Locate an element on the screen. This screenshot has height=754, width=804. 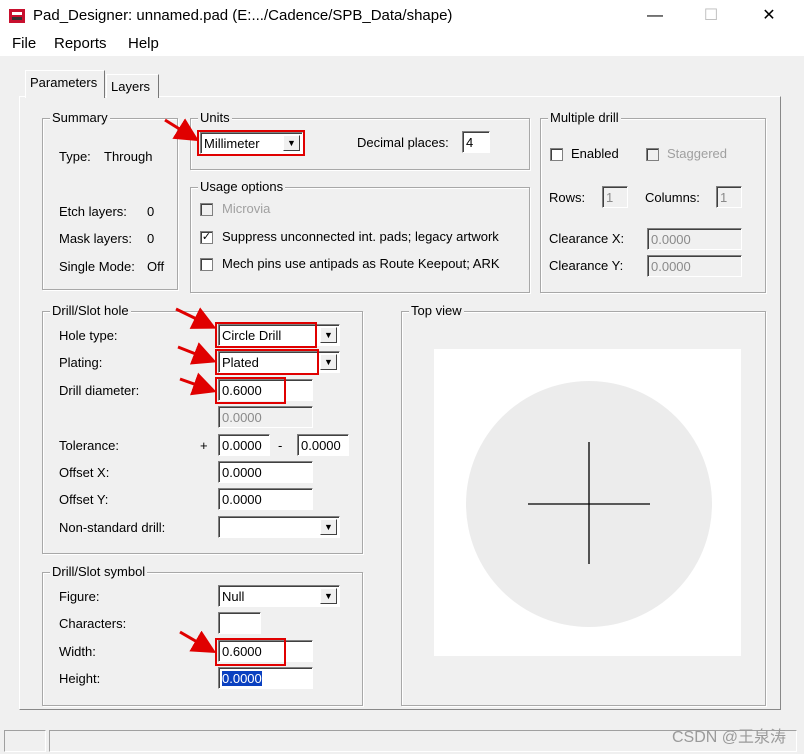
figure-select: Null ▼ is located at coordinates (279, 596).